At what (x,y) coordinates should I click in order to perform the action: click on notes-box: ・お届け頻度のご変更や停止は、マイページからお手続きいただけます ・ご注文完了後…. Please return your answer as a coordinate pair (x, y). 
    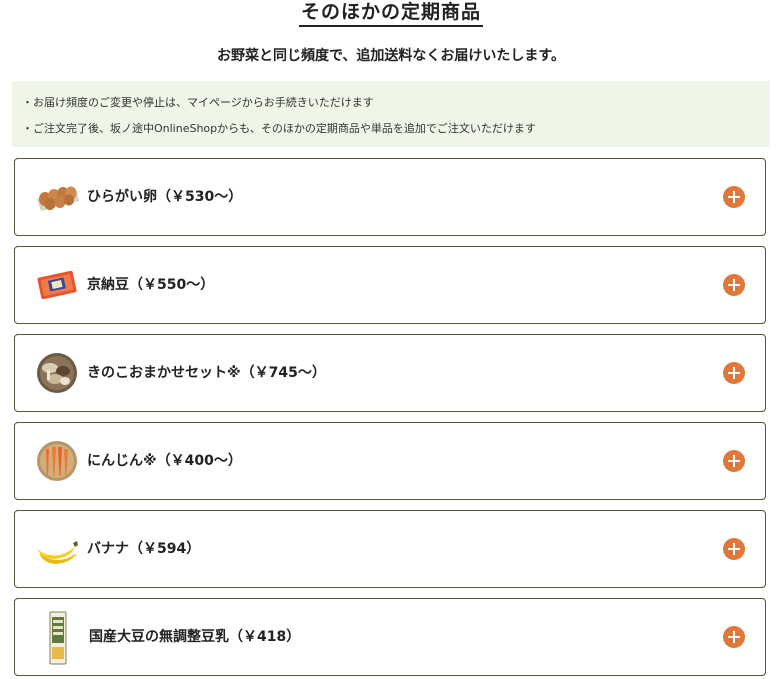
    Looking at the image, I should click on (391, 114).